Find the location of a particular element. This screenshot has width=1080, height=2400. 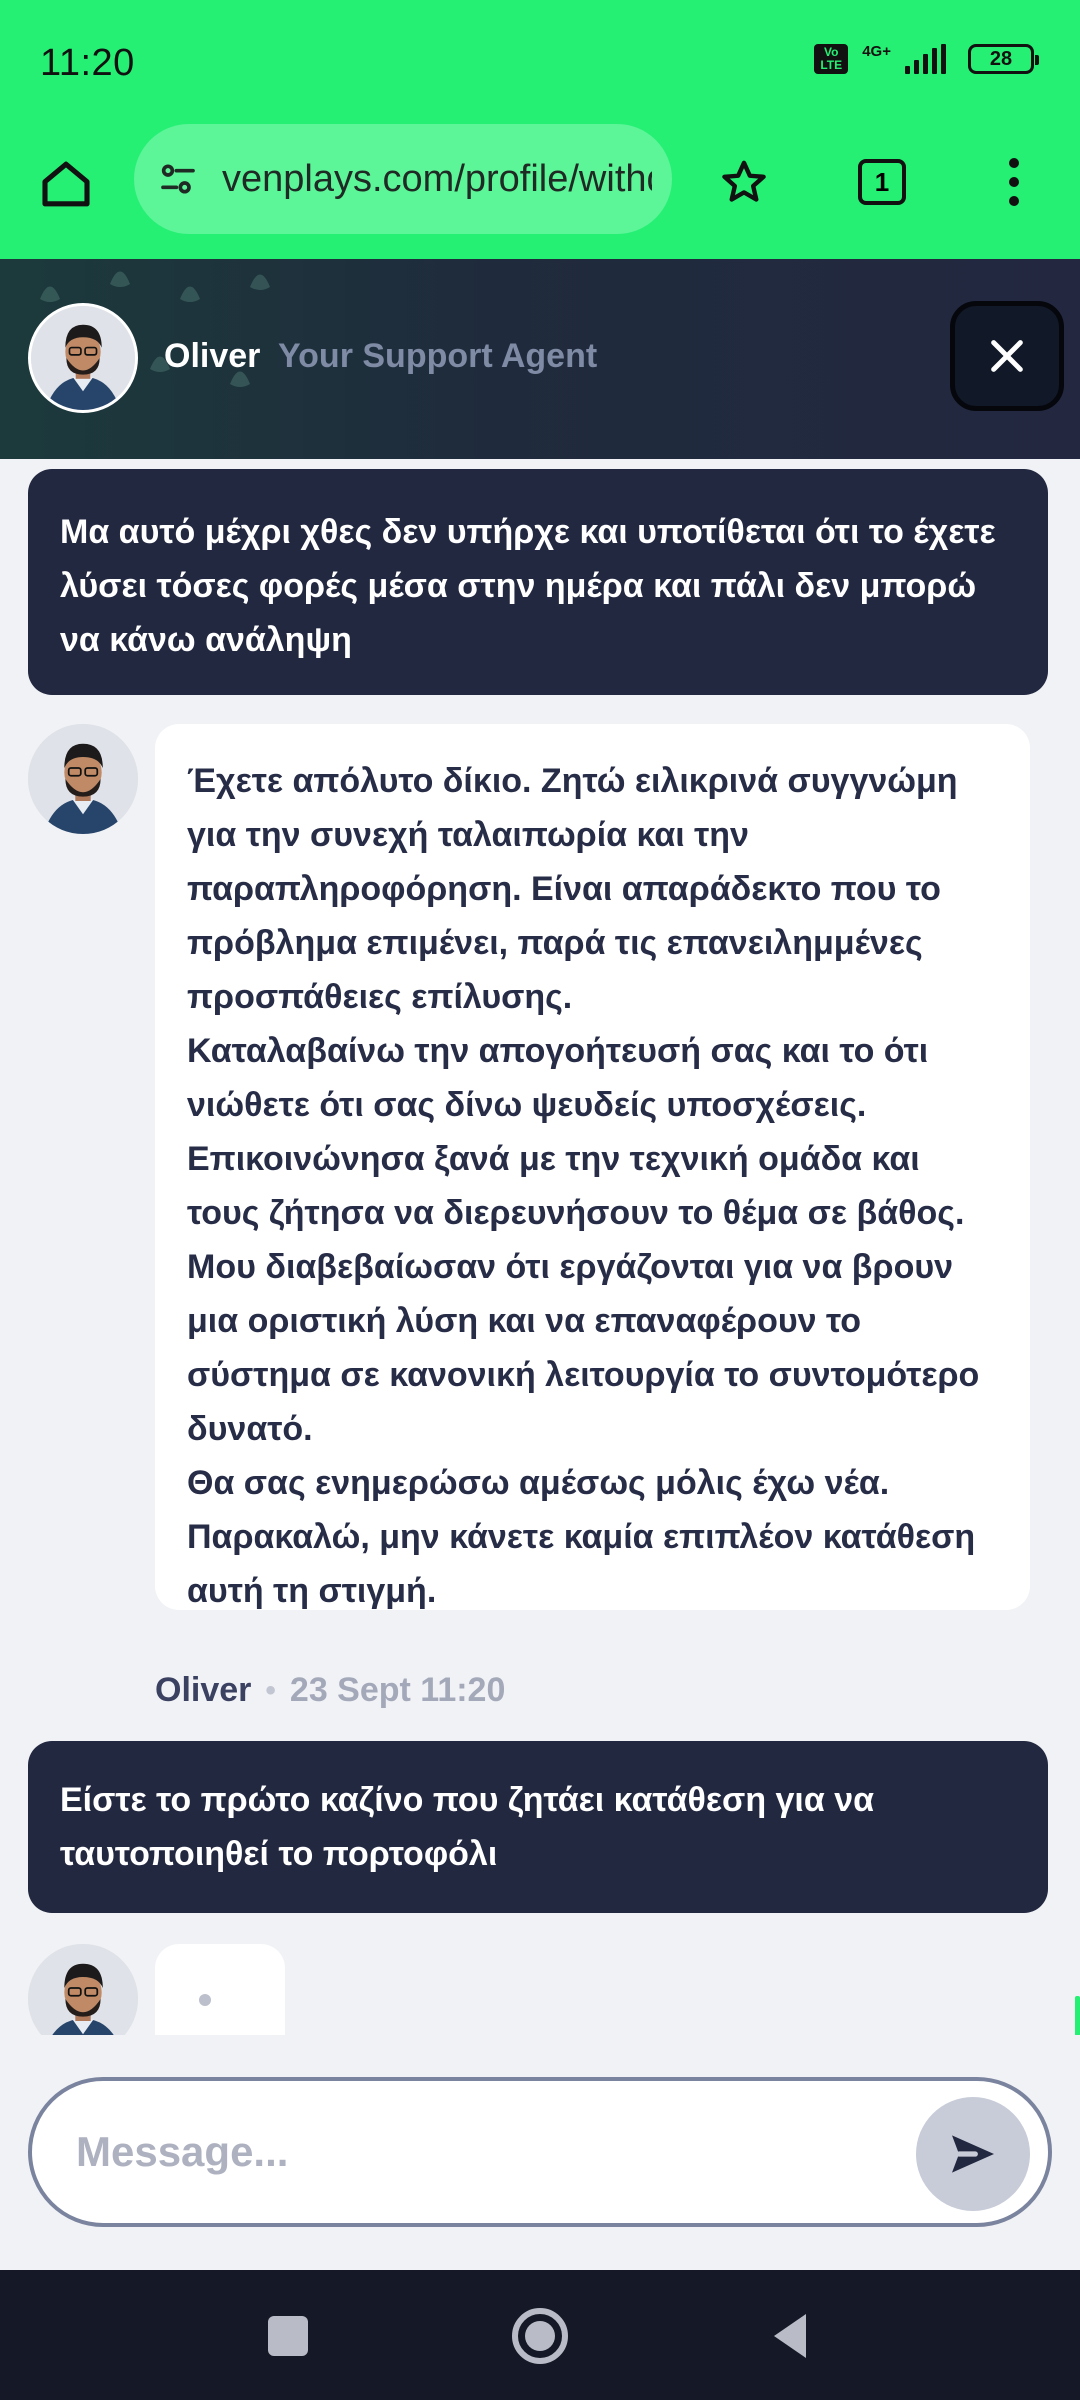

typing-indicator is located at coordinates (220, 1989).